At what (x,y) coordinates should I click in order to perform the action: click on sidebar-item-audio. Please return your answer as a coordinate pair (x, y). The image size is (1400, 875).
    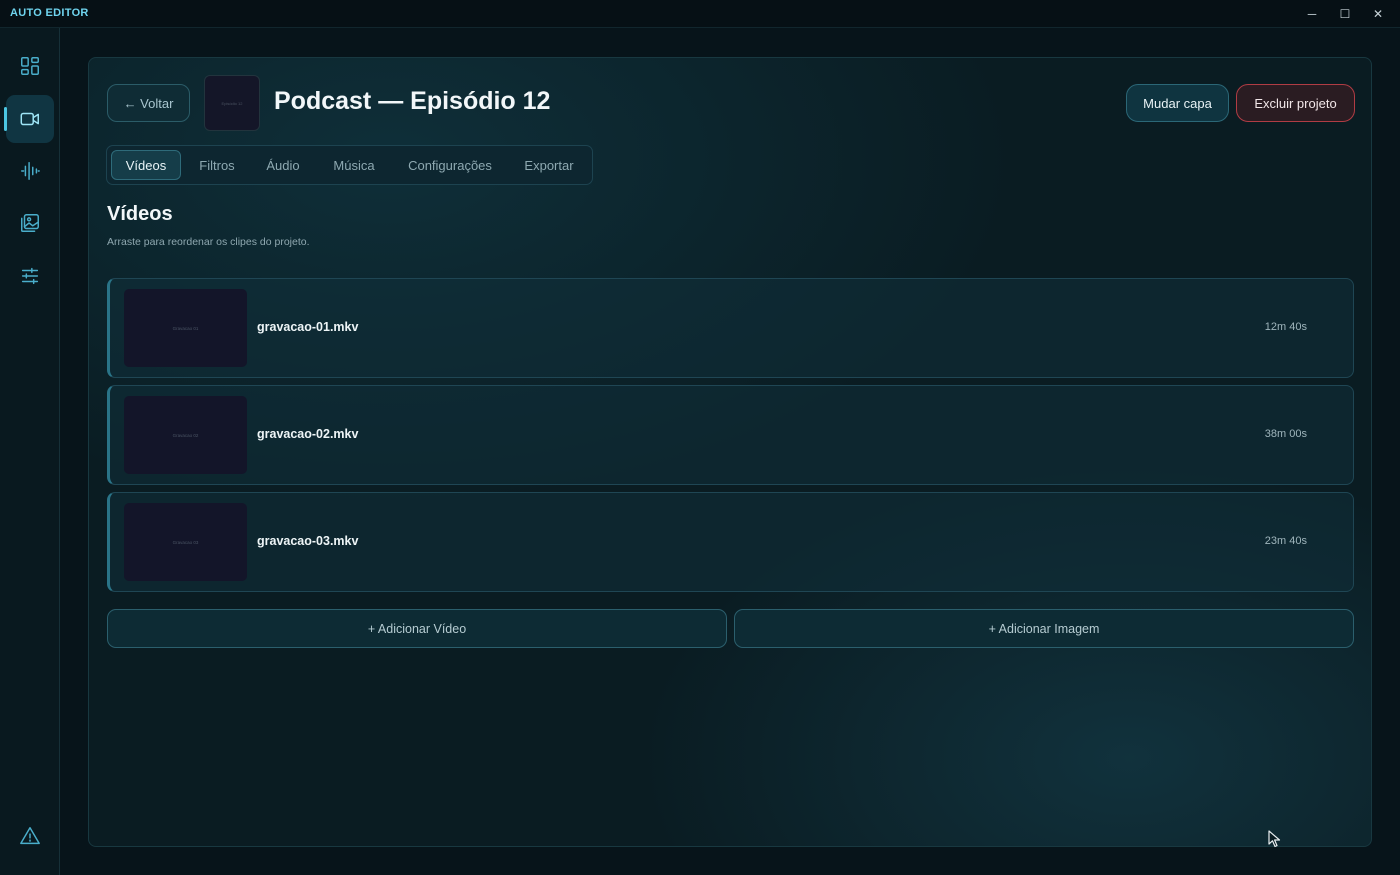
    Looking at the image, I should click on (30, 171).